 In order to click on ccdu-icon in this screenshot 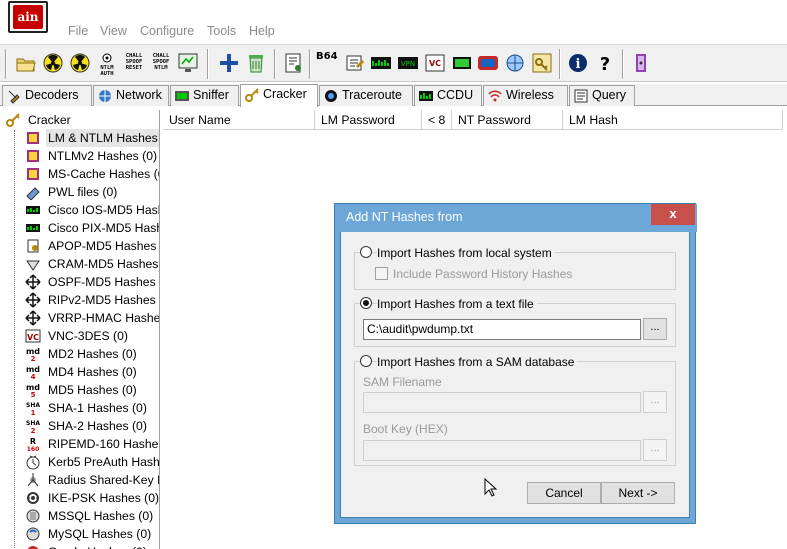, I will do `click(426, 96)`.